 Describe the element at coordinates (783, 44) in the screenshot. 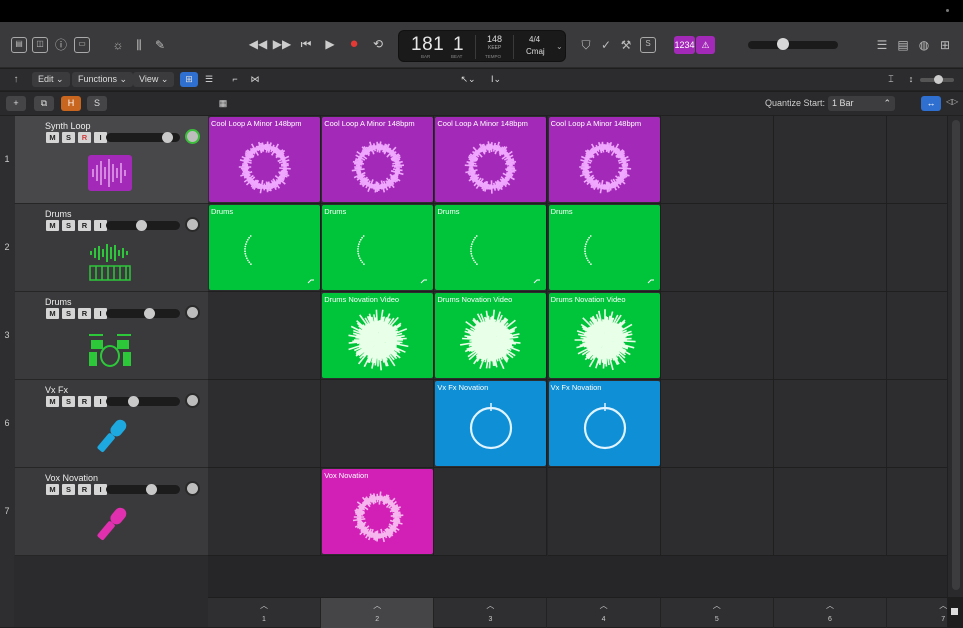

I see `master-volume-knob` at that location.